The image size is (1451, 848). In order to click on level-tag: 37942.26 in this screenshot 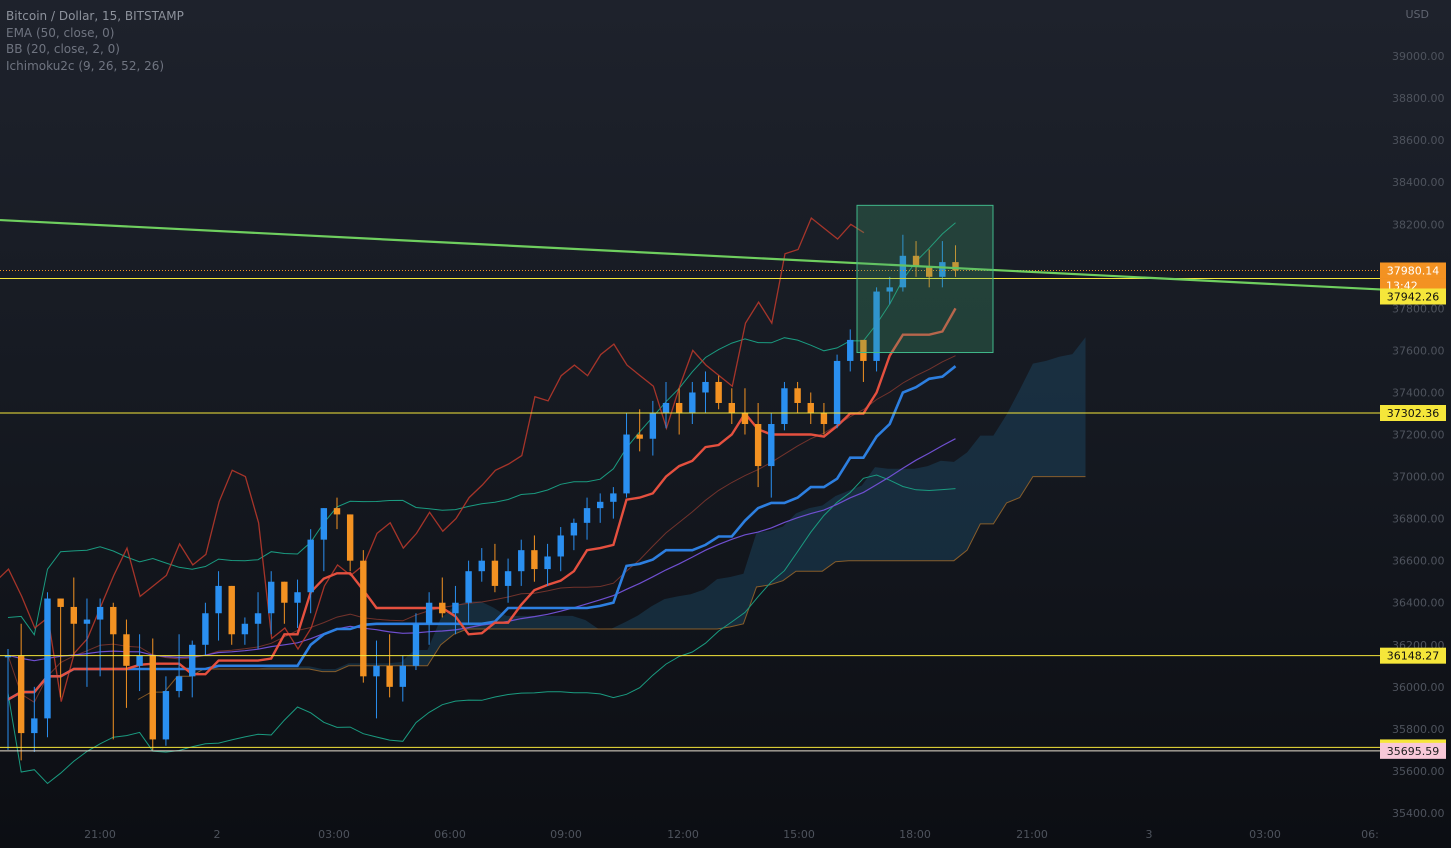, I will do `click(1413, 296)`.